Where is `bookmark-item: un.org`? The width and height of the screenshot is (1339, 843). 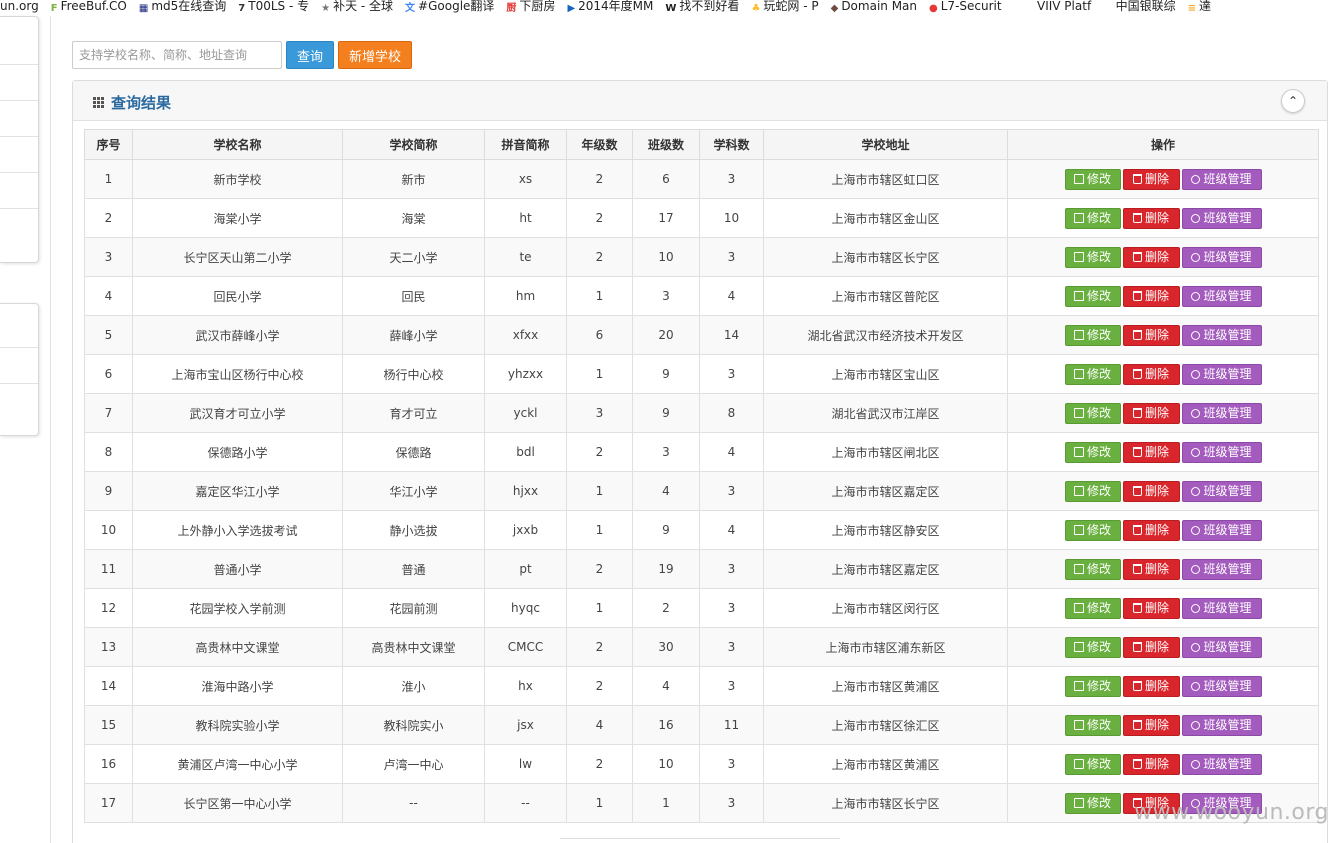
bookmark-item: un.org is located at coordinates (19, 6).